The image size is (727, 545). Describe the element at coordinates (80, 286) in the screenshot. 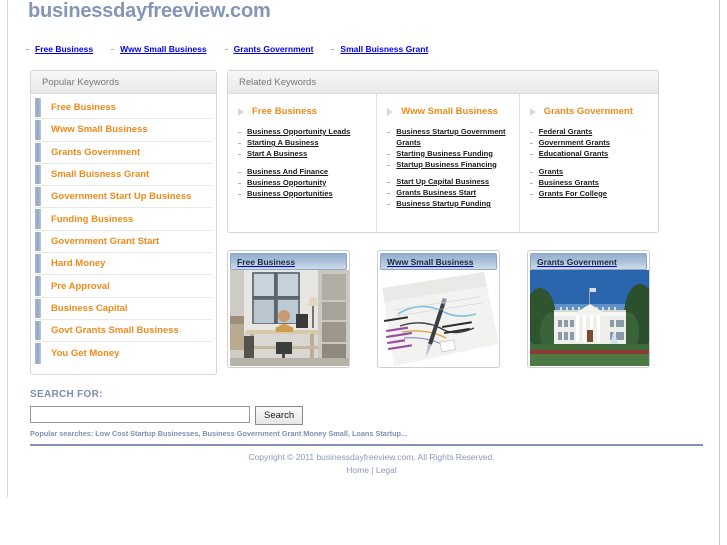

I see `sidebar-item-label: Pre Approval` at that location.